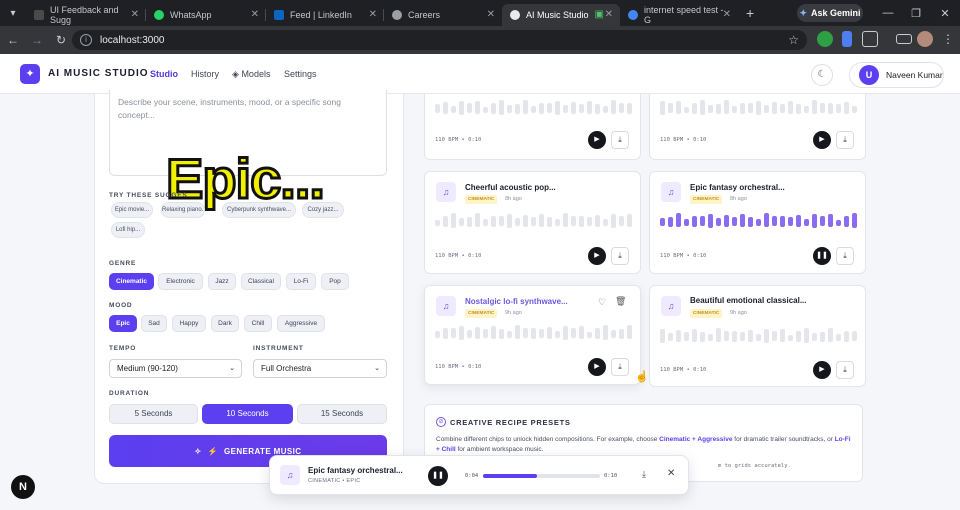  Describe the element at coordinates (222, 281) in the screenshot. I see `genre-chip-jazz: Jazz` at that location.